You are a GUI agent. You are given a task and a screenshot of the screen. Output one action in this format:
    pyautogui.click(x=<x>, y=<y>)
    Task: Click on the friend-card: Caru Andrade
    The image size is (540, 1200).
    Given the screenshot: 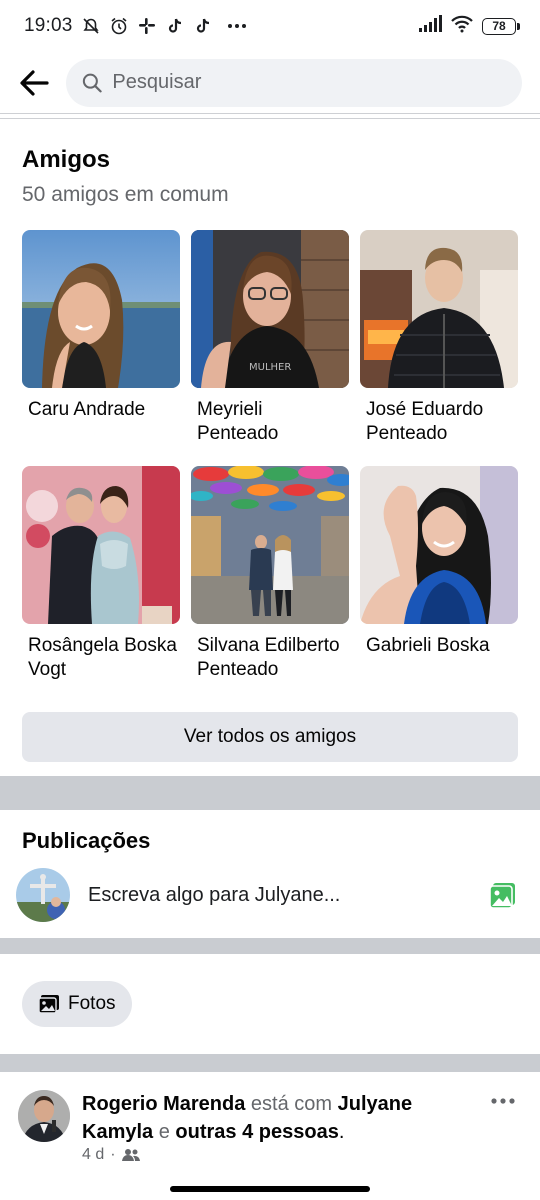 What is the action you would take?
    pyautogui.click(x=101, y=338)
    